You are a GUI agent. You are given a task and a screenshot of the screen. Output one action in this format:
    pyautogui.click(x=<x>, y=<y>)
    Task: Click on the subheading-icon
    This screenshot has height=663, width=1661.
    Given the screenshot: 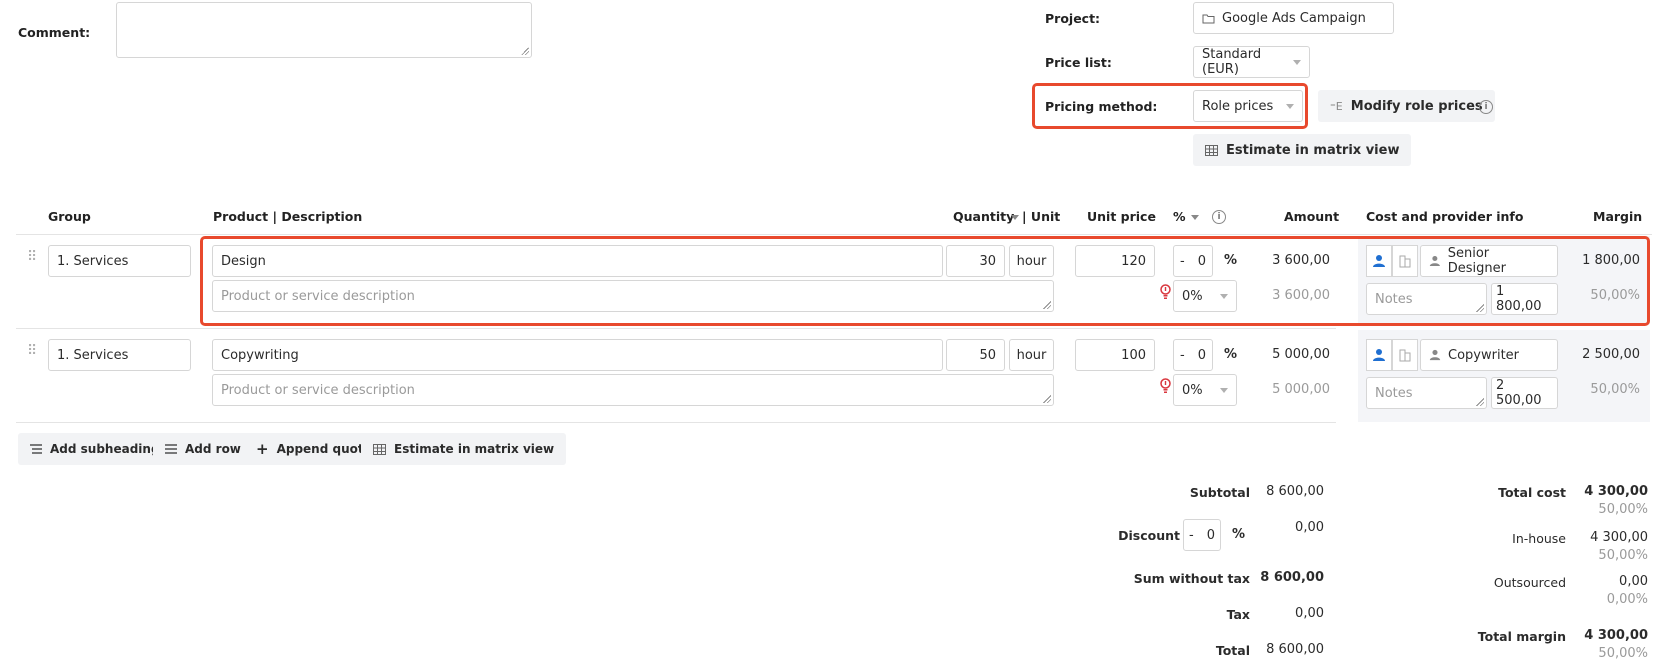 What is the action you would take?
    pyautogui.click(x=36, y=449)
    